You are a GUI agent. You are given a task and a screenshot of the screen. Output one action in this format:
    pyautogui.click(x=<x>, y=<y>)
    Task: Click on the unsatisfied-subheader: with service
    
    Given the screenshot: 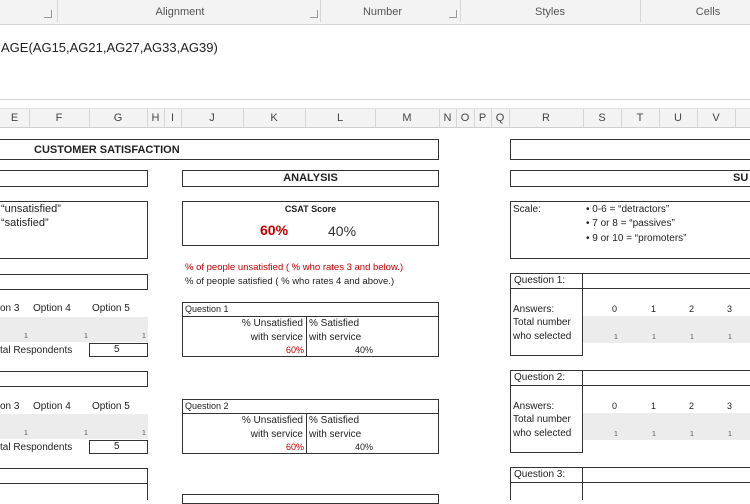 What is the action you would take?
    pyautogui.click(x=276, y=337)
    